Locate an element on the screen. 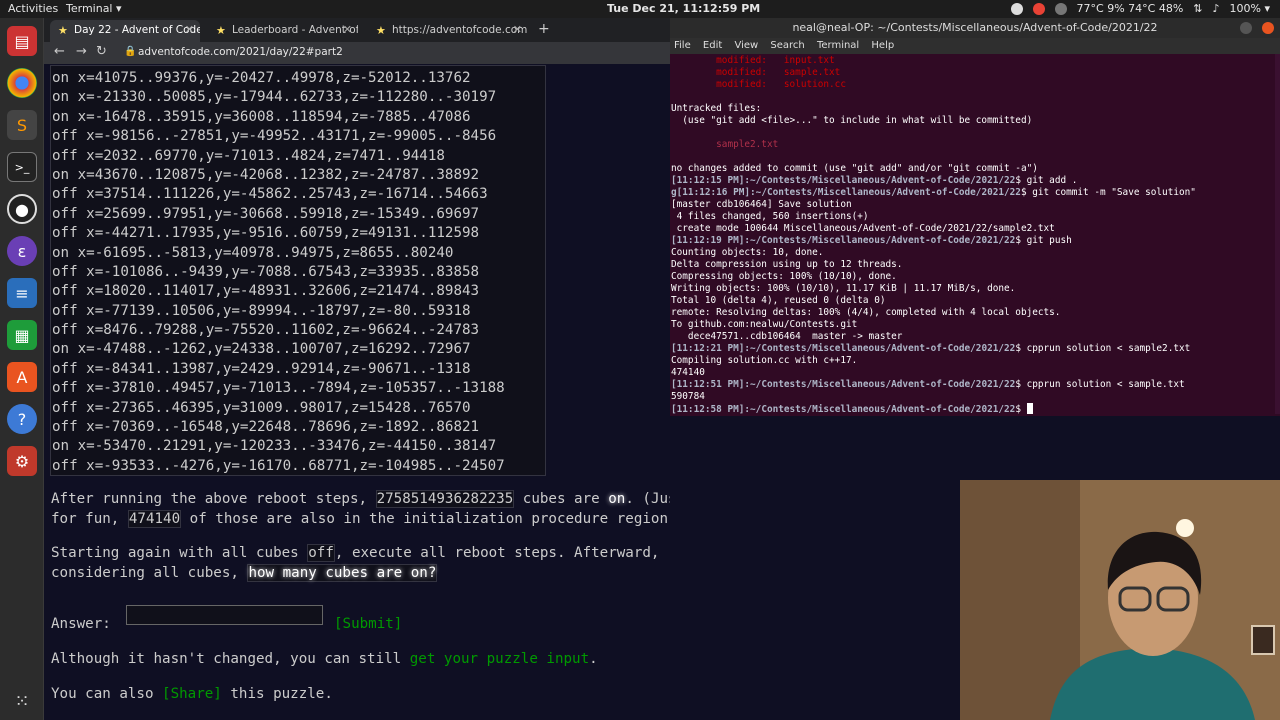  tab-aoc-url: ★ https://adventofcode.com ✕ is located at coordinates (448, 31).